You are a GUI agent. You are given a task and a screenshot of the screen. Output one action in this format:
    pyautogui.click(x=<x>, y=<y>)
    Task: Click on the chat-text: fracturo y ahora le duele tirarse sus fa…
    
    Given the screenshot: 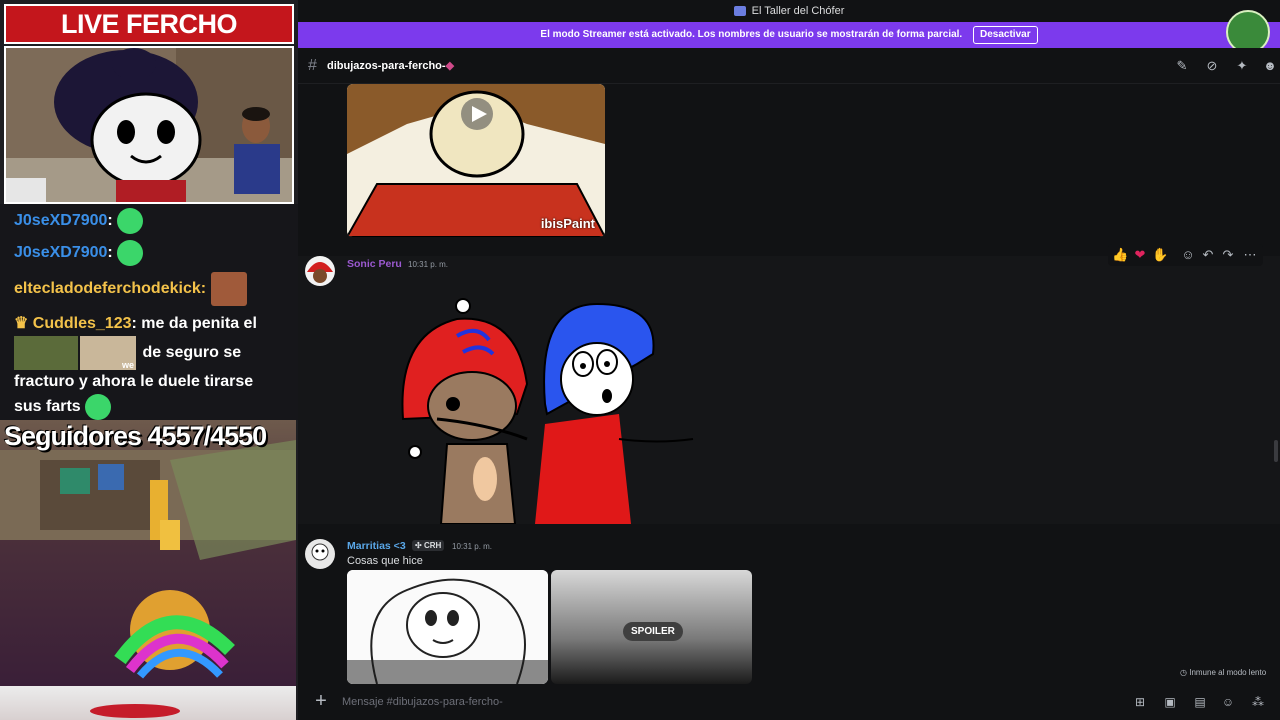 What is the action you would take?
    pyautogui.click(x=134, y=394)
    